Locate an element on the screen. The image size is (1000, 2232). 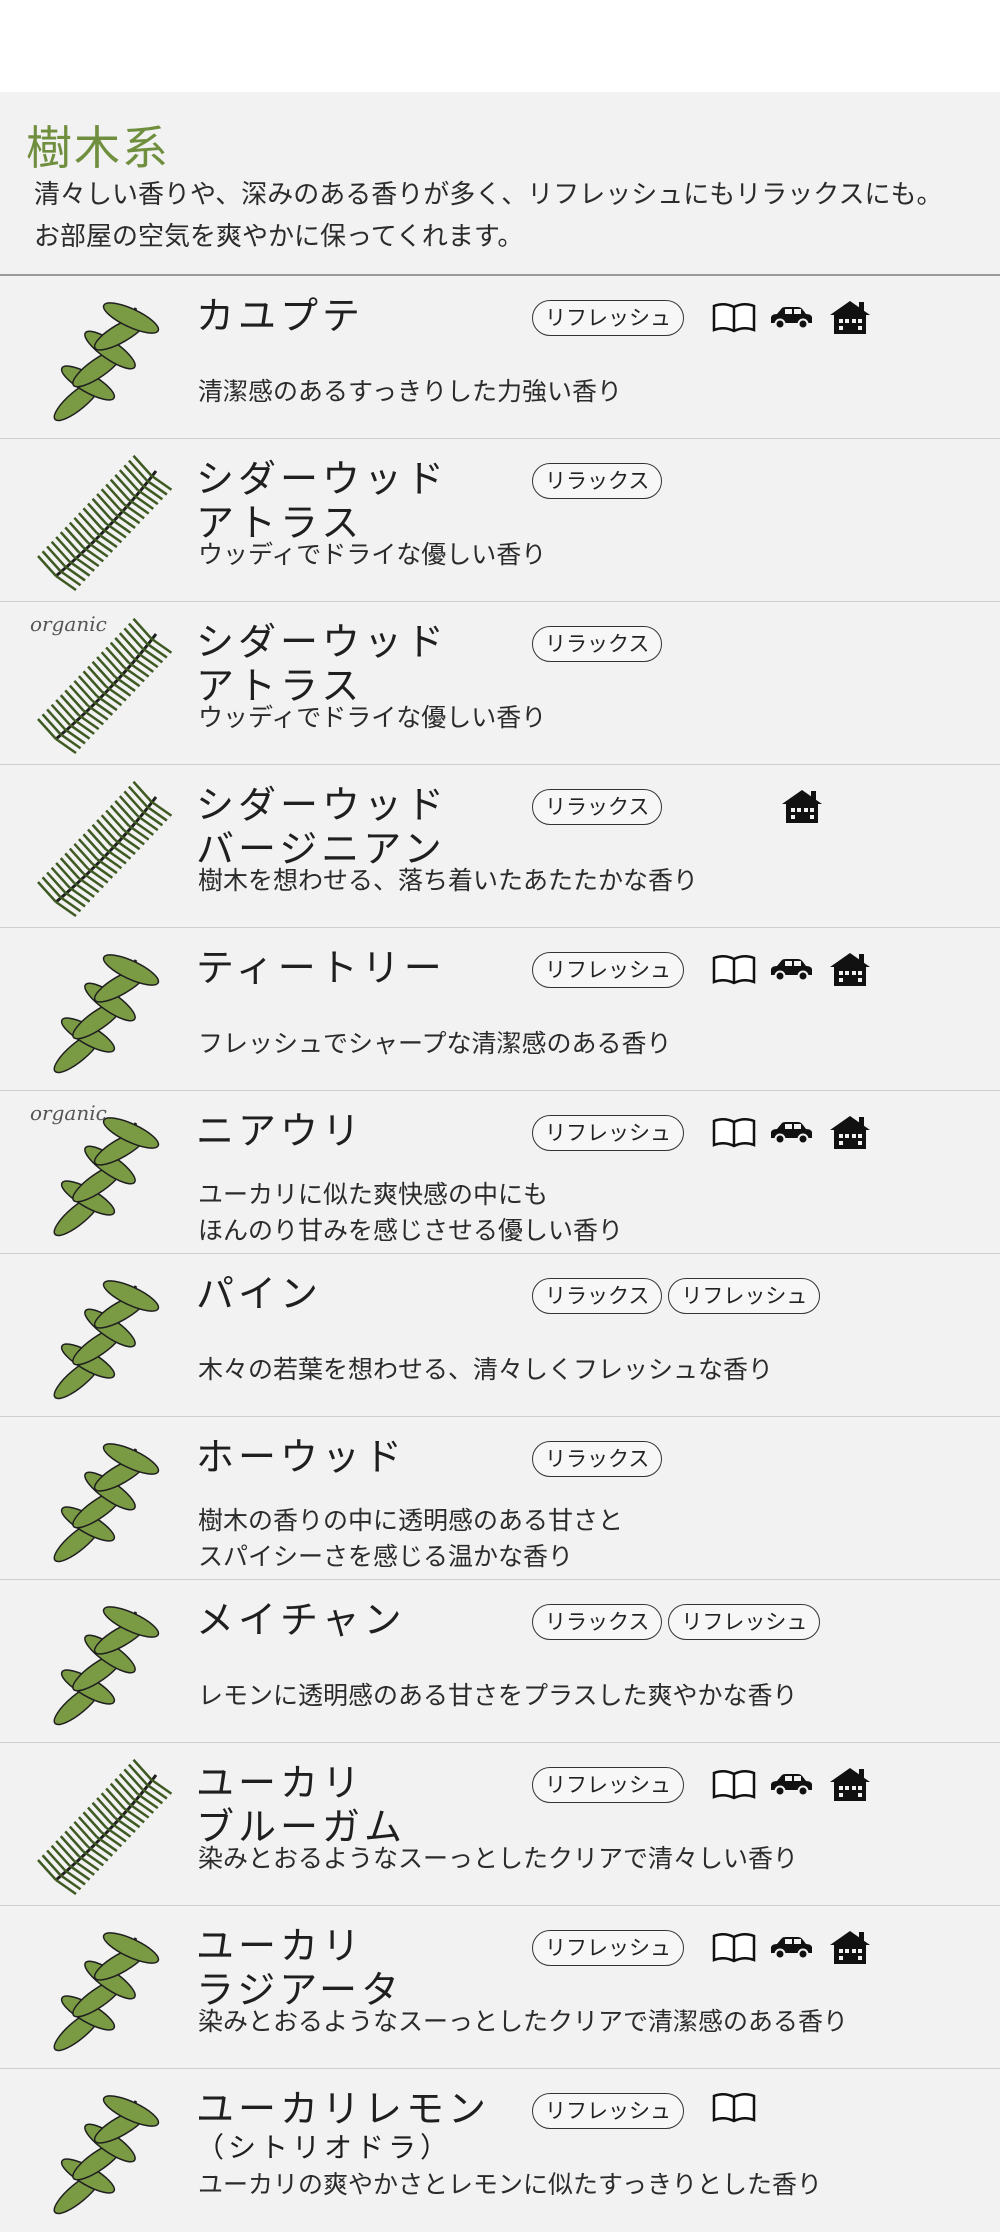
oil-name-line-1: メイチャン is located at coordinates (301, 1620).